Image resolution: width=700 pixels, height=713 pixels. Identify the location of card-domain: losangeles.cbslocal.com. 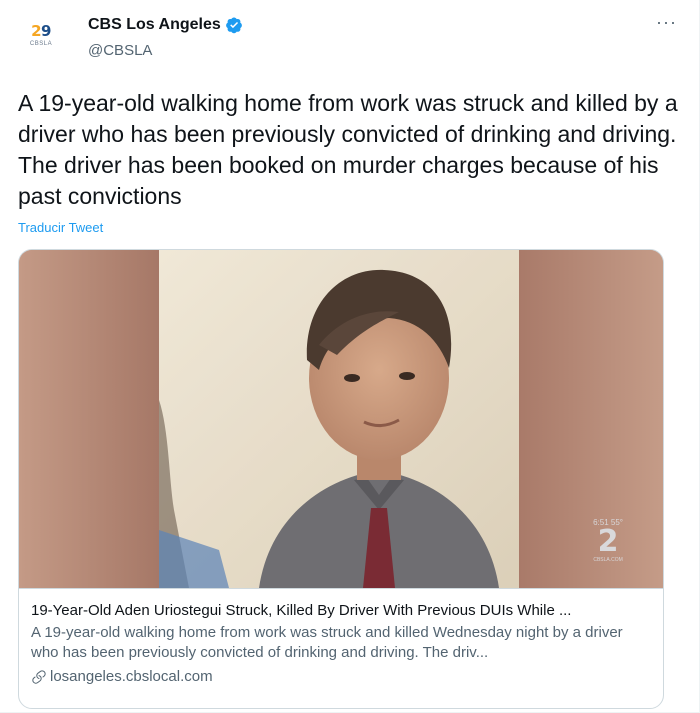
(341, 677).